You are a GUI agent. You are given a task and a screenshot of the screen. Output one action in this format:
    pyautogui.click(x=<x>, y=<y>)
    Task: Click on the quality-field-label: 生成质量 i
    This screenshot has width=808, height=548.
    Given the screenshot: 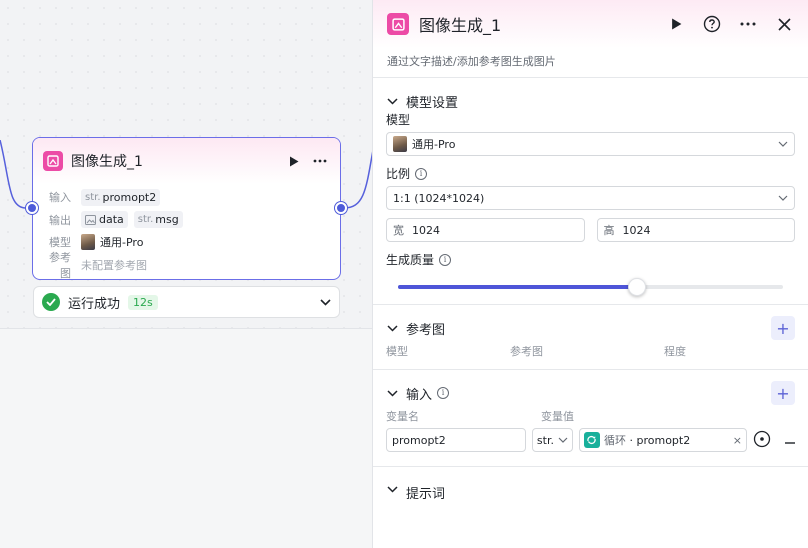 What is the action you would take?
    pyautogui.click(x=590, y=260)
    